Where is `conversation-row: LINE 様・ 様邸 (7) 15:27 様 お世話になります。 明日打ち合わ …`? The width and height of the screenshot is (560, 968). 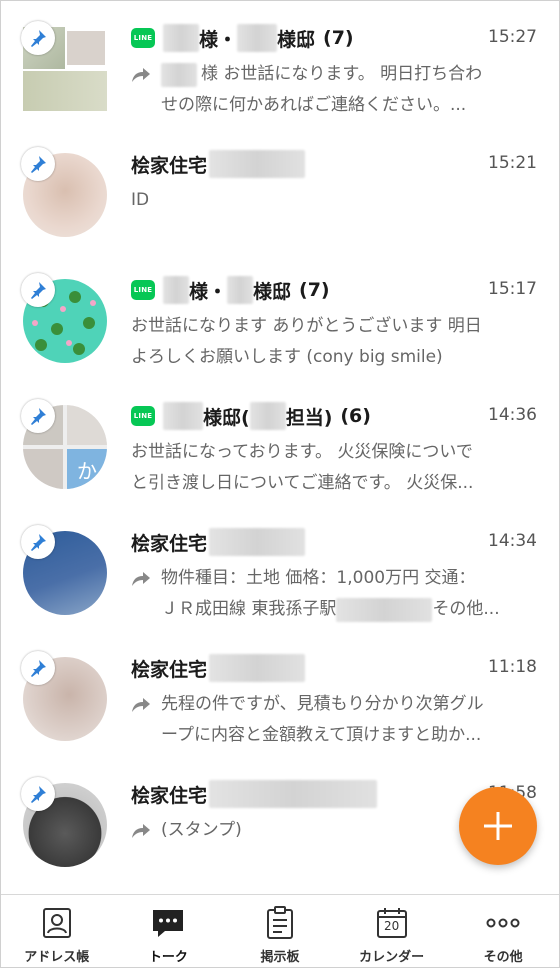
conversation-row: LINE 様・ 様邸 (7) 15:27 様 お世話になります。 明日打ち合わ … is located at coordinates (280, 64).